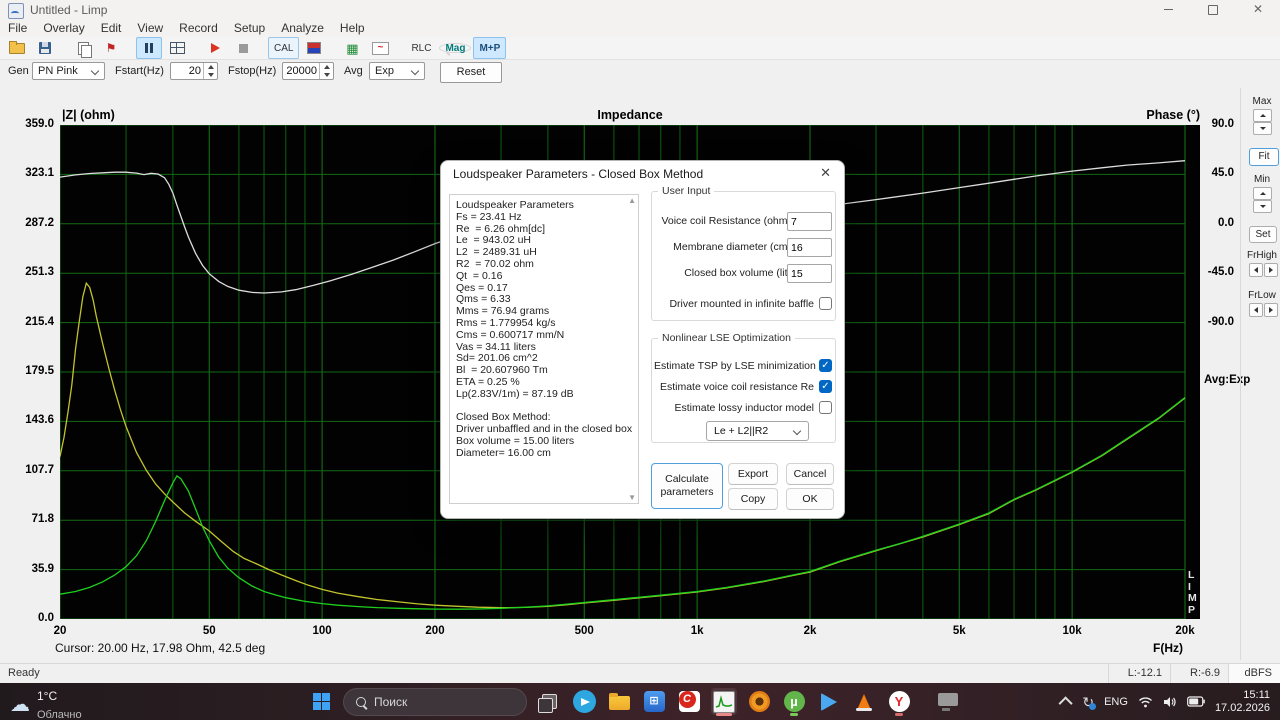  I want to click on x-axis-label: 10k, so click(1072, 631).